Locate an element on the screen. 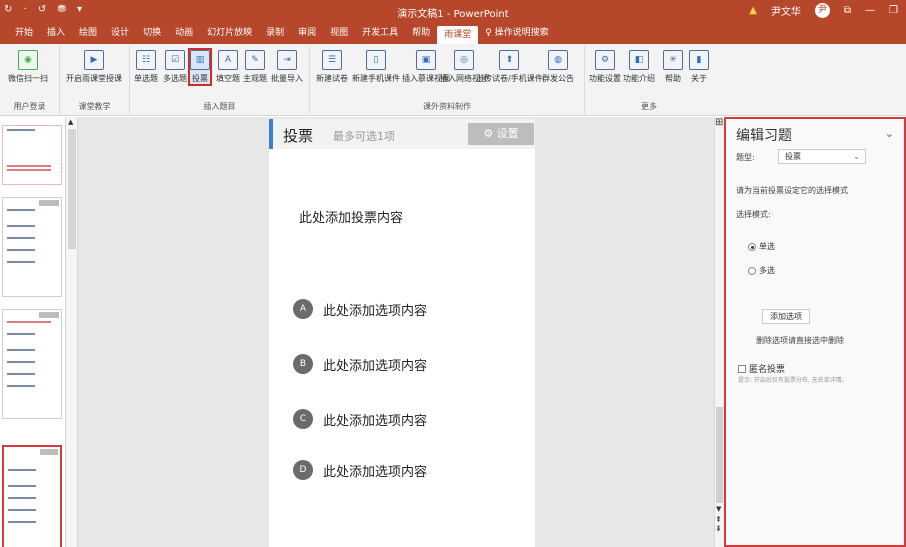 Image resolution: width=906 pixels, height=547 pixels. start-class-button: ▶ 开启雨课堂授课 is located at coordinates (94, 67).